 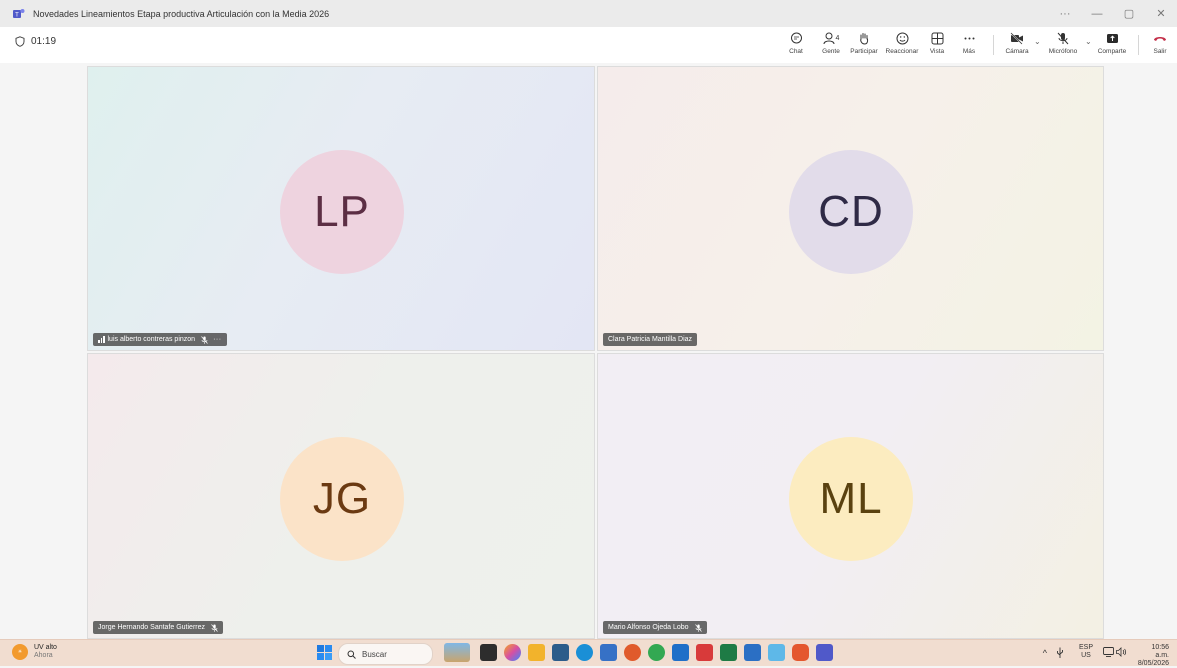 What do you see at coordinates (969, 51) in the screenshot?
I see `more-label: Más` at bounding box center [969, 51].